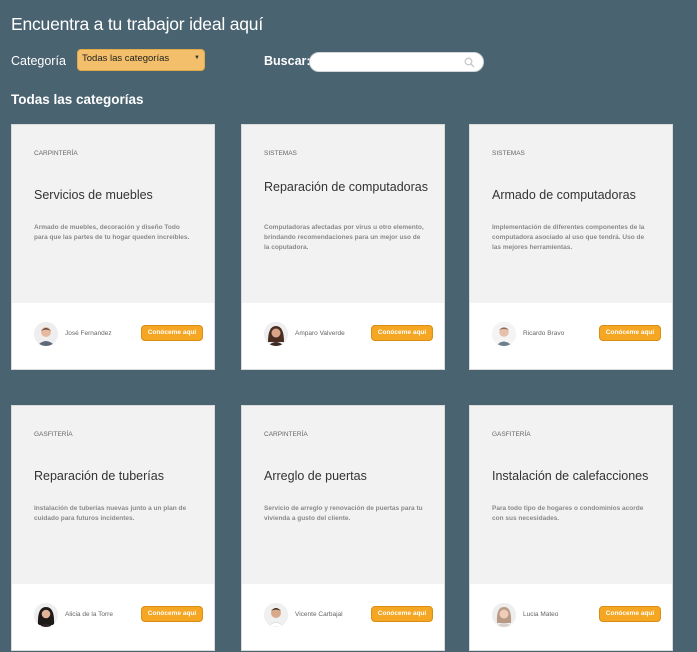 The height and width of the screenshot is (652, 697). Describe the element at coordinates (137, 24) in the screenshot. I see `page-title: Encuentra a tu trabajor ideal aquí` at that location.